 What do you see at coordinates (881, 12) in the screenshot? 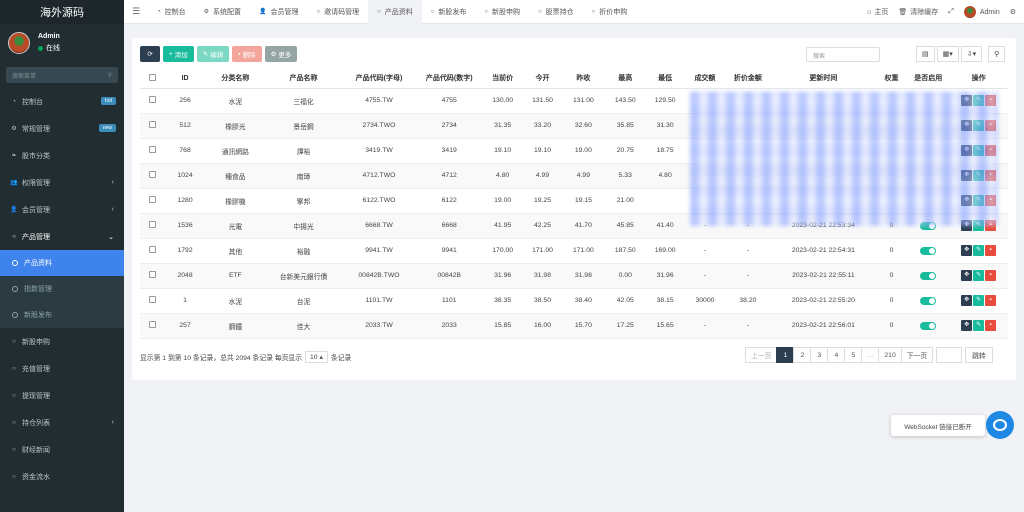
I see `home-label: 主页` at bounding box center [881, 12].